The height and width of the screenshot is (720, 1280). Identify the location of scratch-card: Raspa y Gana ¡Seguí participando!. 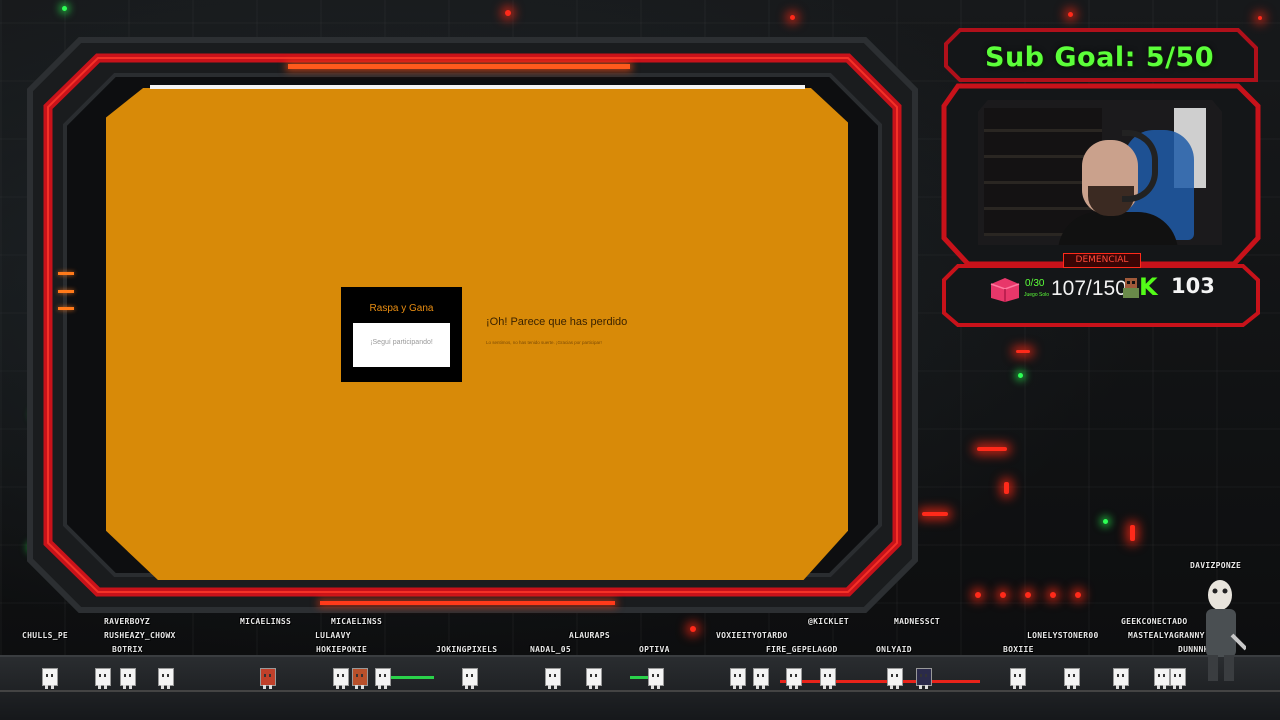
(401, 334).